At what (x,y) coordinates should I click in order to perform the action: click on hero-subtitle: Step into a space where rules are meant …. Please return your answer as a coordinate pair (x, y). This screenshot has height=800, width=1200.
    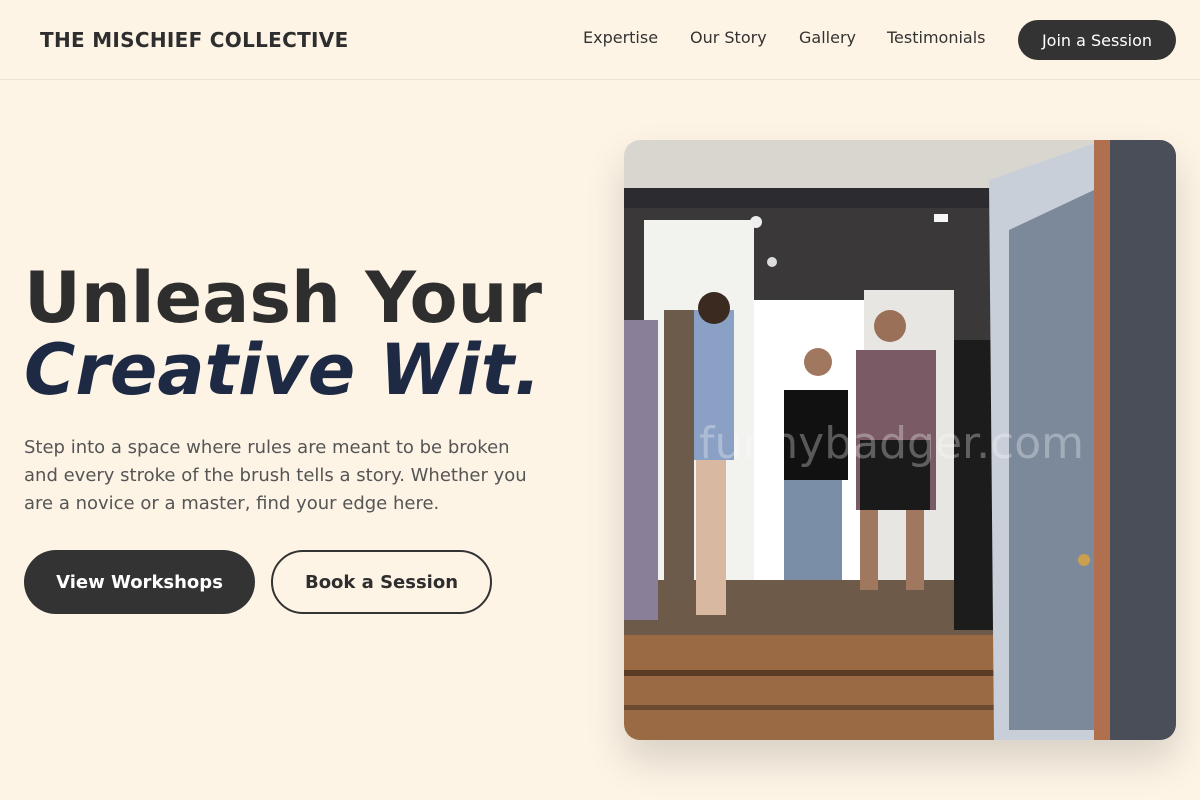
    Looking at the image, I should click on (275, 475).